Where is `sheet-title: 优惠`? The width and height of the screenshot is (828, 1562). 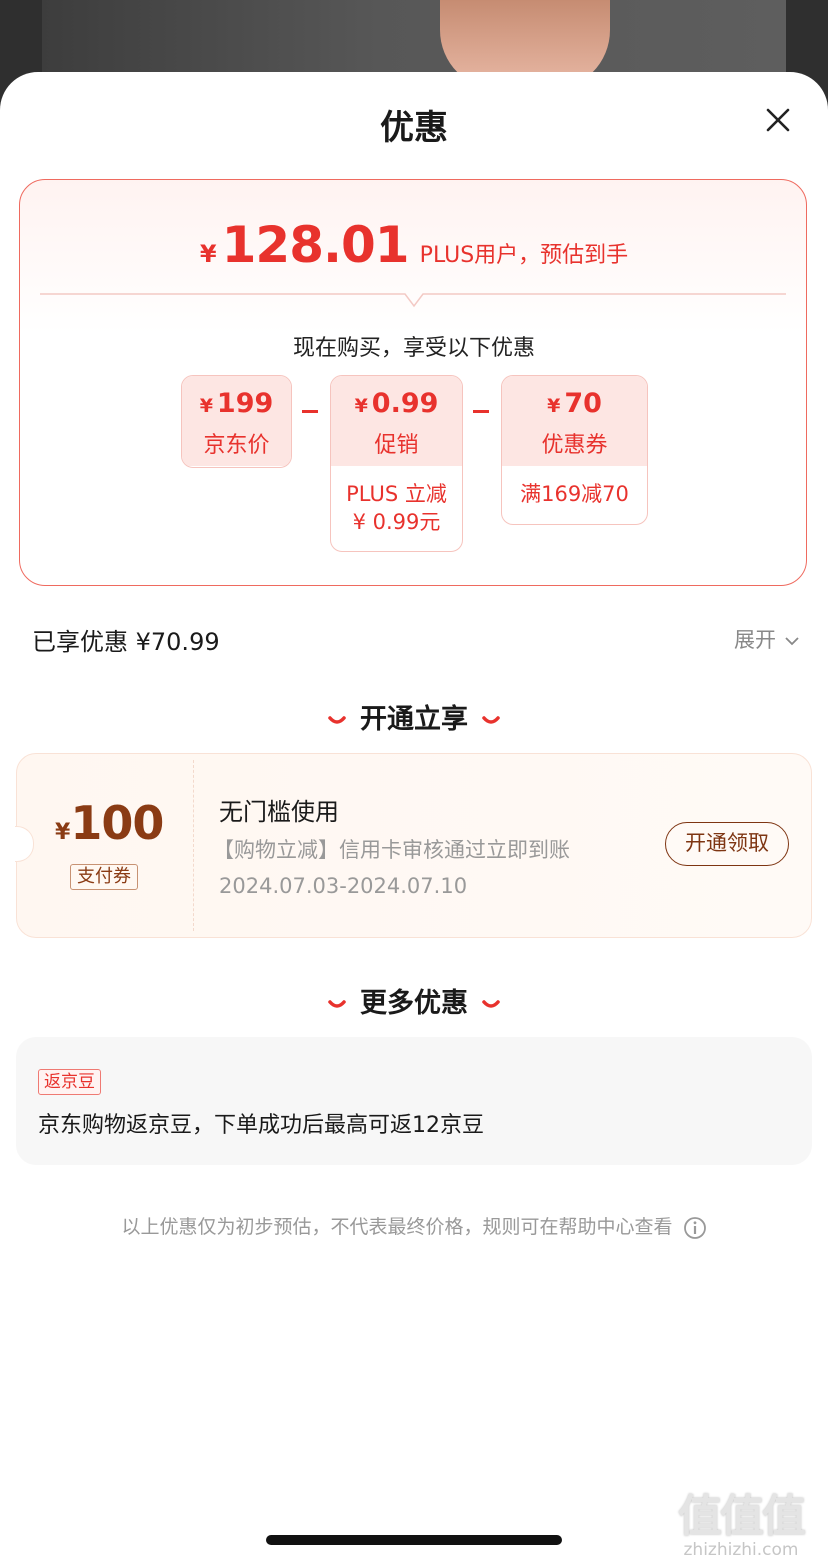 sheet-title: 优惠 is located at coordinates (414, 128).